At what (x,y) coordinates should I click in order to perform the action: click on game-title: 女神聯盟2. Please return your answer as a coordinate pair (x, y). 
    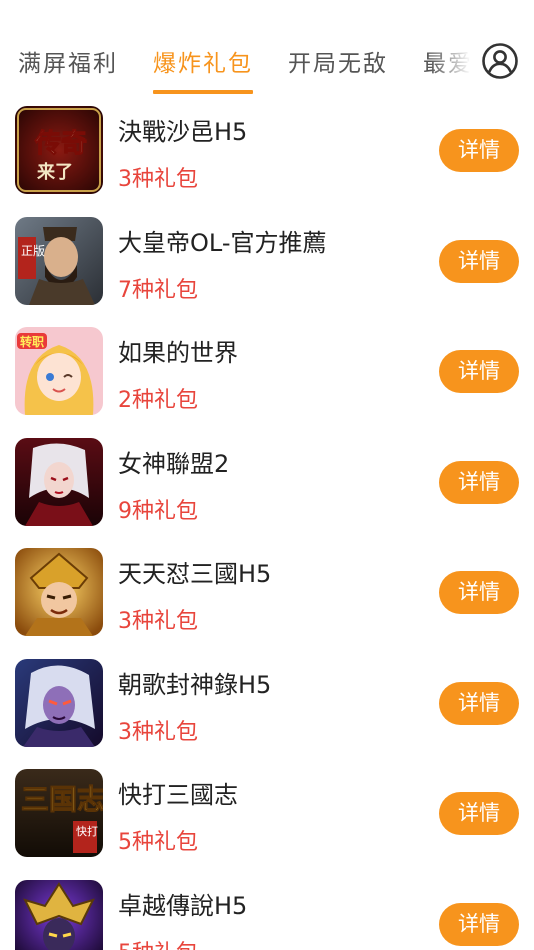
    Looking at the image, I should click on (174, 463).